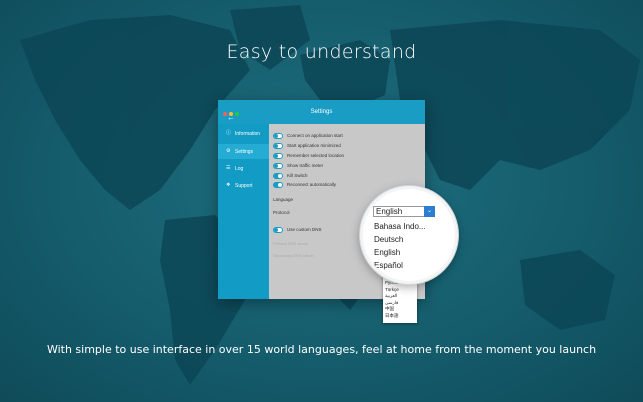  Describe the element at coordinates (293, 255) in the screenshot. I see `secondary-dns-field: Secondary DNS server` at that location.